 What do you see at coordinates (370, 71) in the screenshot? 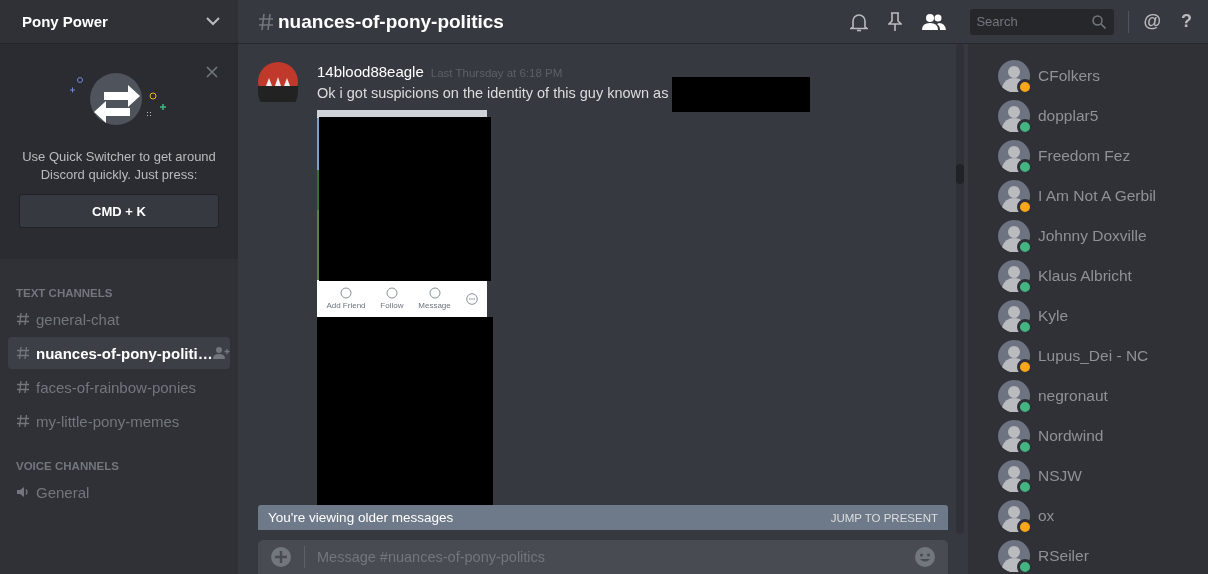
I see `author-name: 14blood88eagle` at bounding box center [370, 71].